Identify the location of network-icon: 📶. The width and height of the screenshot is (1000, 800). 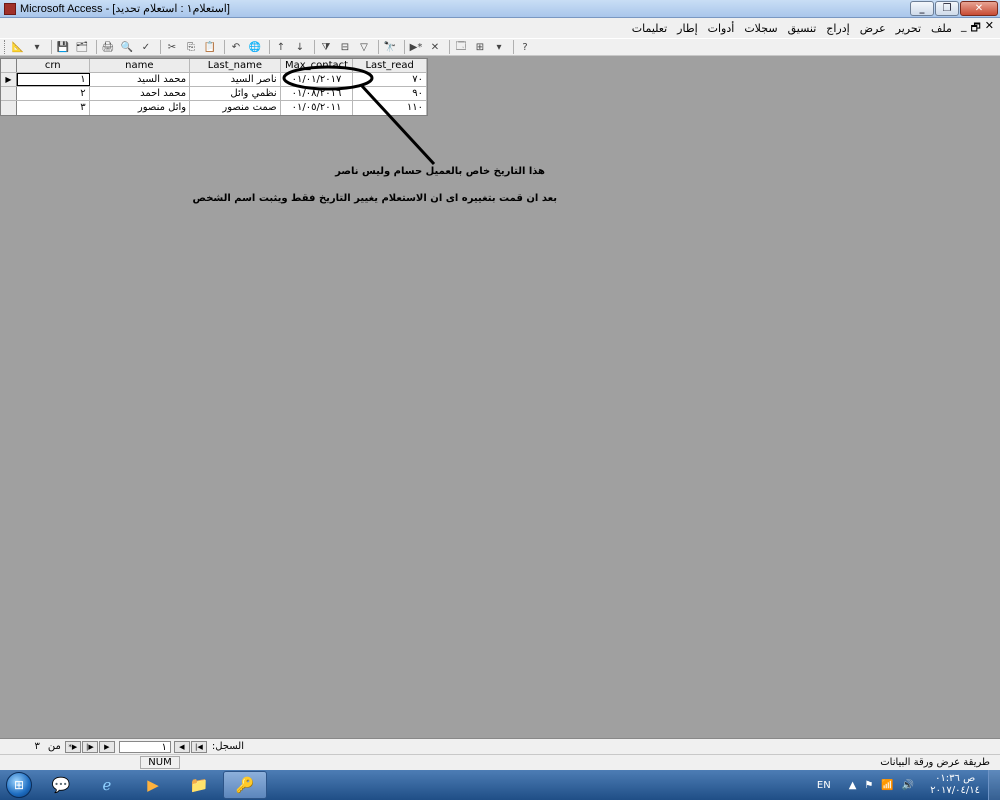
(887, 785).